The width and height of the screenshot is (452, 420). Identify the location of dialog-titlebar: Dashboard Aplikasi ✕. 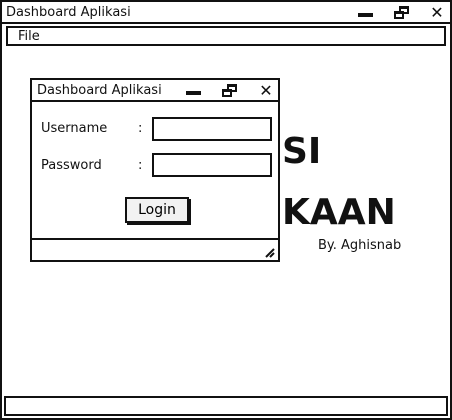
(155, 91).